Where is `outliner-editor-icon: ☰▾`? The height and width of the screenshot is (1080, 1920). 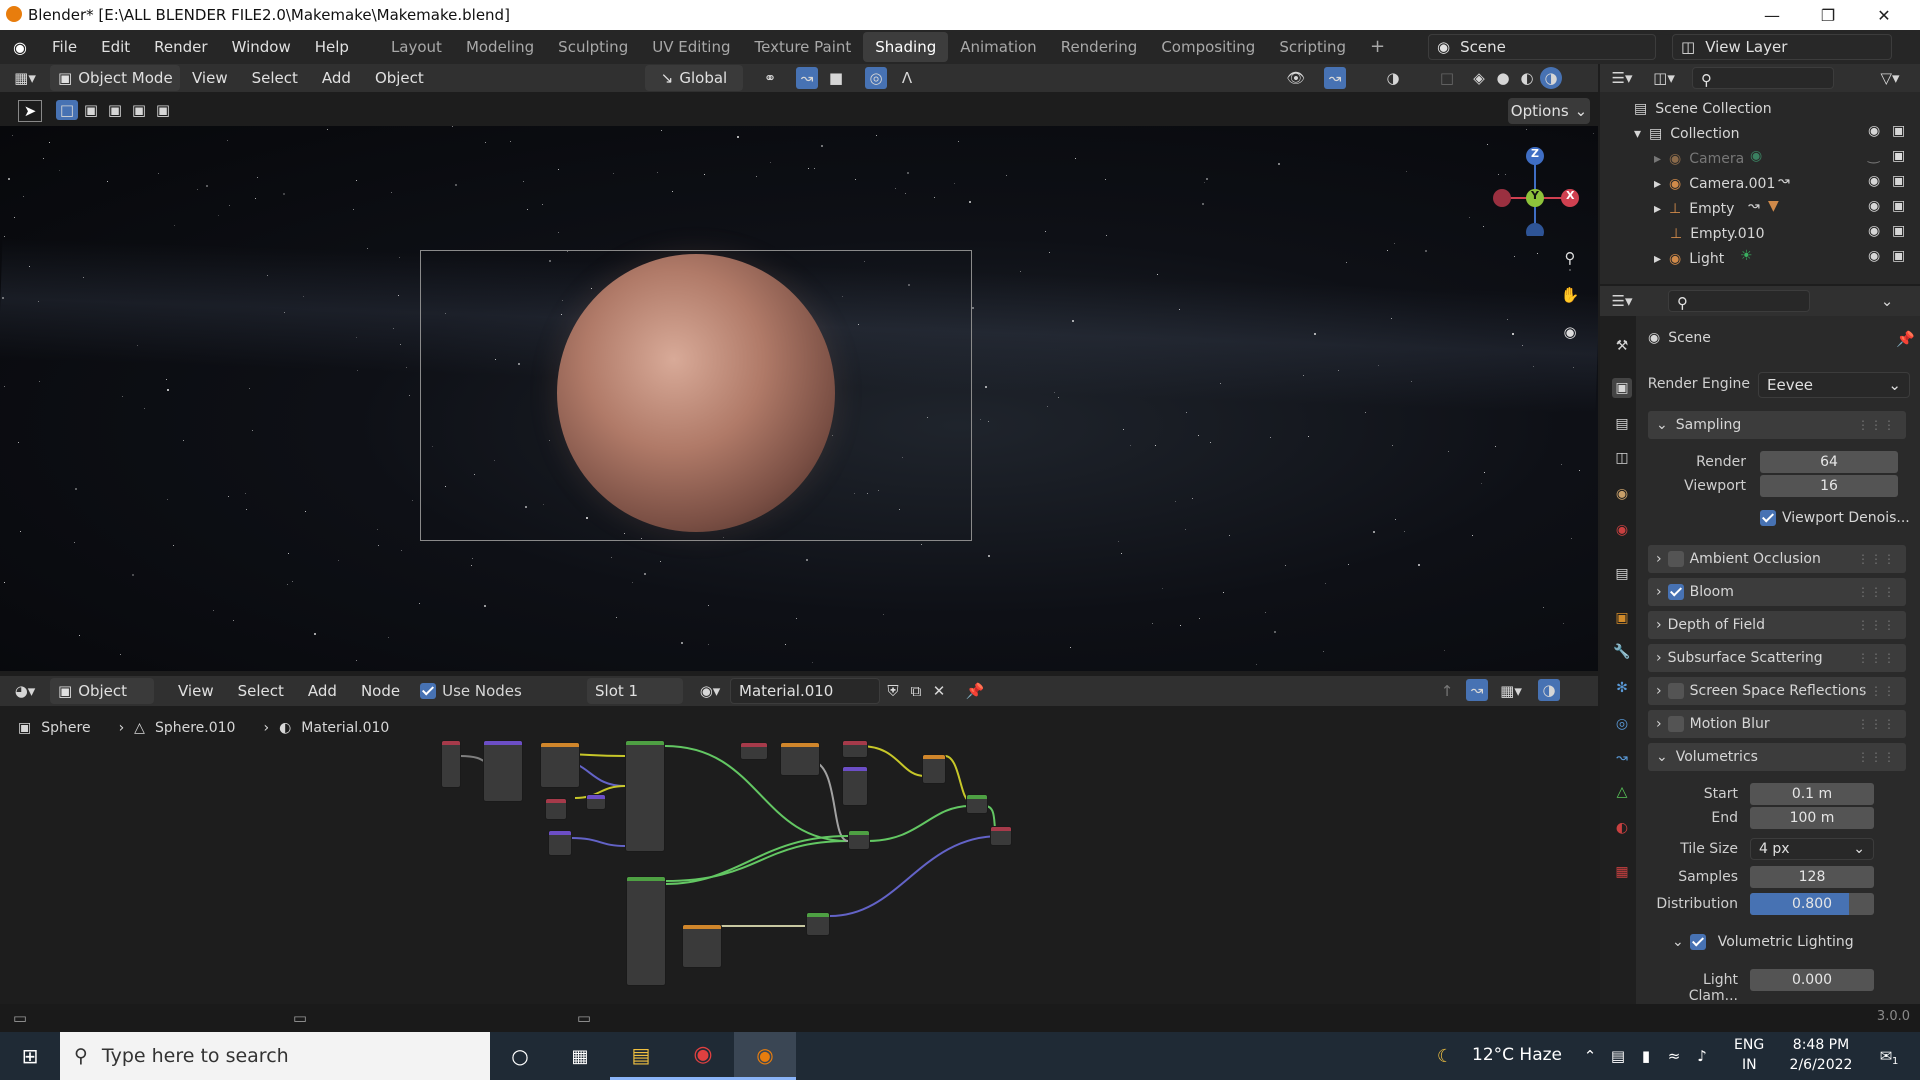 outliner-editor-icon: ☰▾ is located at coordinates (1622, 78).